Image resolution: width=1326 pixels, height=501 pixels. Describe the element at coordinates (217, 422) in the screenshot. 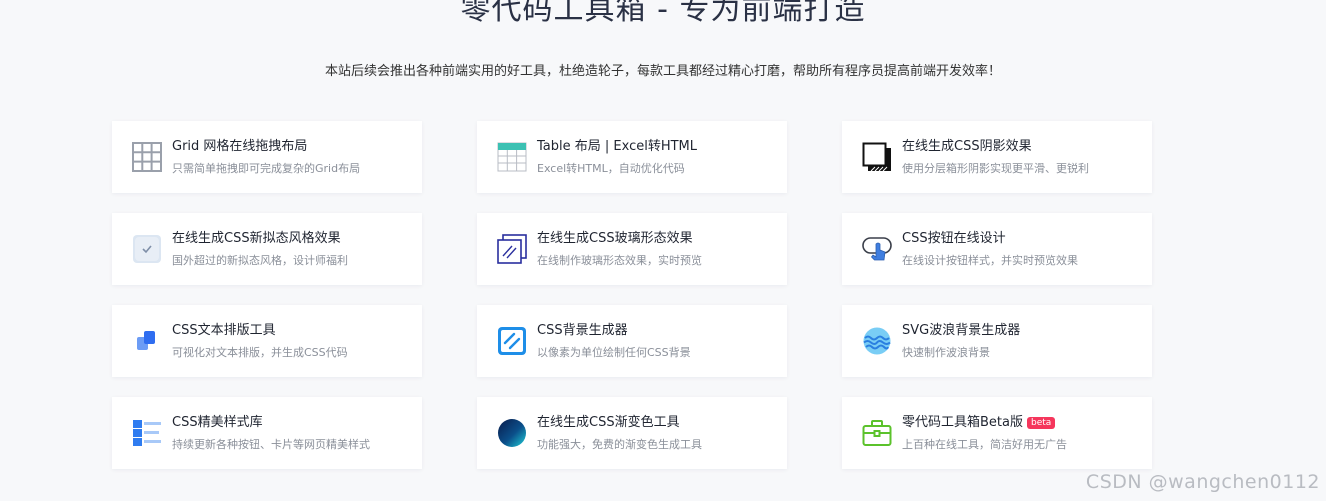

I see `tool-name: CSS精美样式库` at that location.